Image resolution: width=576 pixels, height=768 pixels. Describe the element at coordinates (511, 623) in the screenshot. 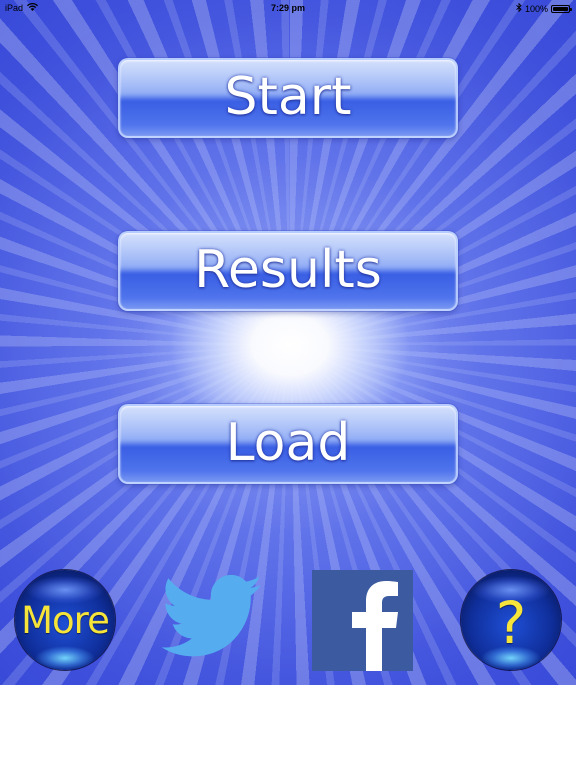

I see `help-button-label: ?` at that location.